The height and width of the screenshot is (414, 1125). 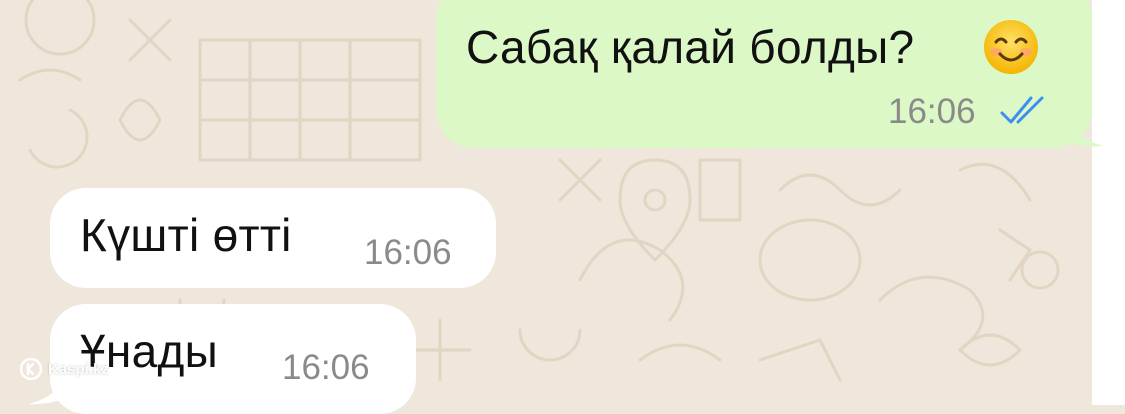 I want to click on outgoing-message-text: Сабақ қалай болды?, so click(x=690, y=47).